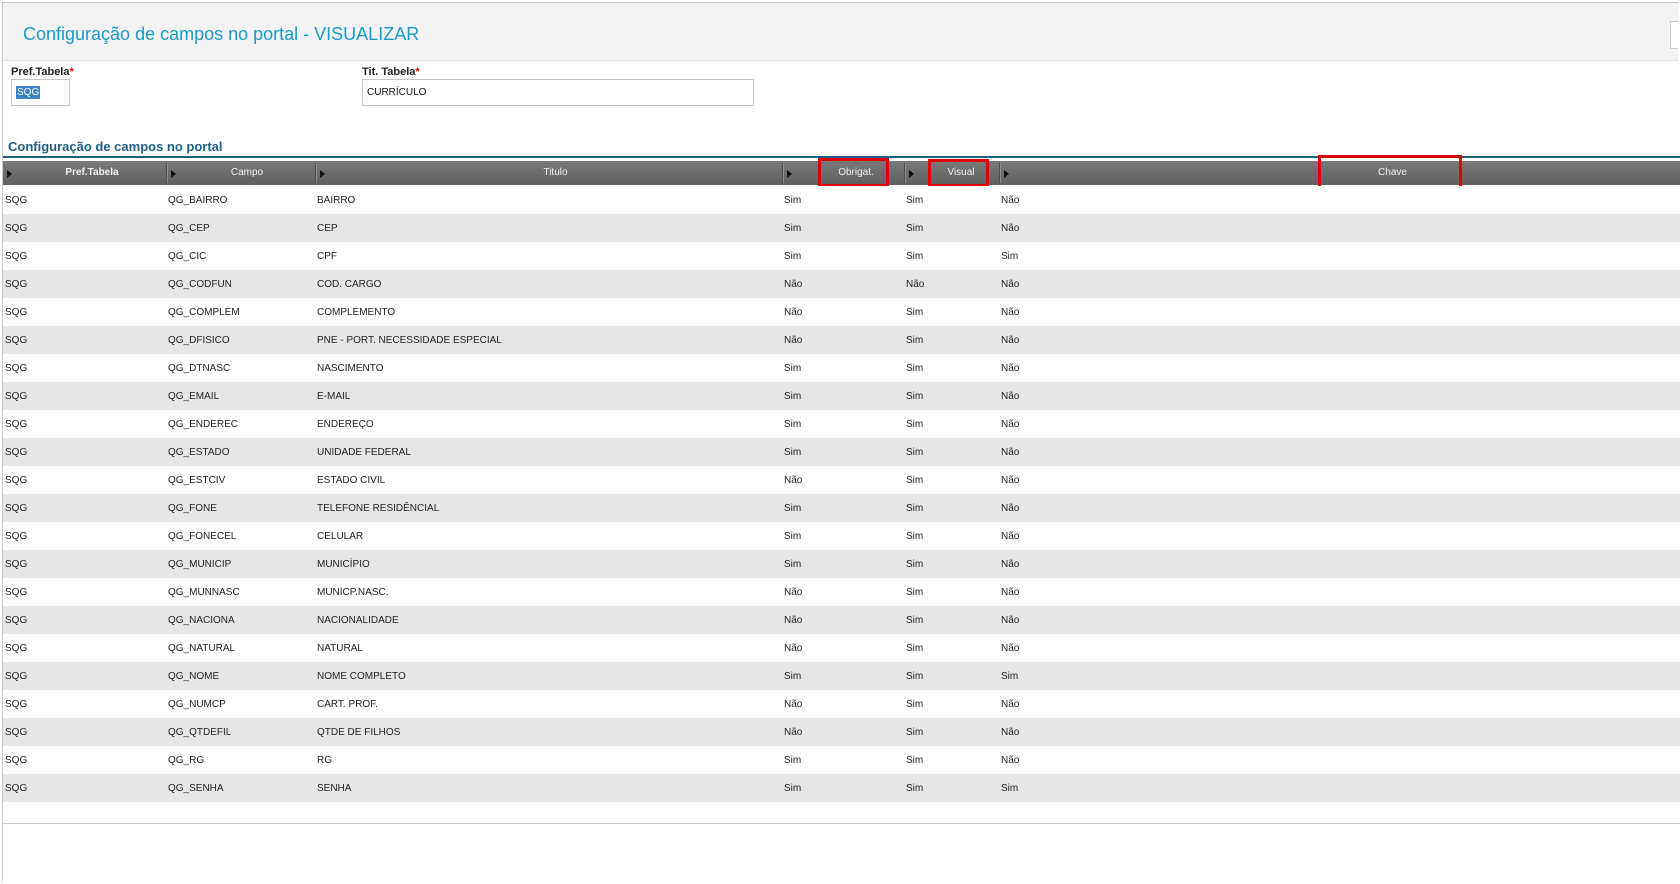 The width and height of the screenshot is (1680, 884). What do you see at coordinates (1390, 172) in the screenshot?
I see `highlight-box-chave` at bounding box center [1390, 172].